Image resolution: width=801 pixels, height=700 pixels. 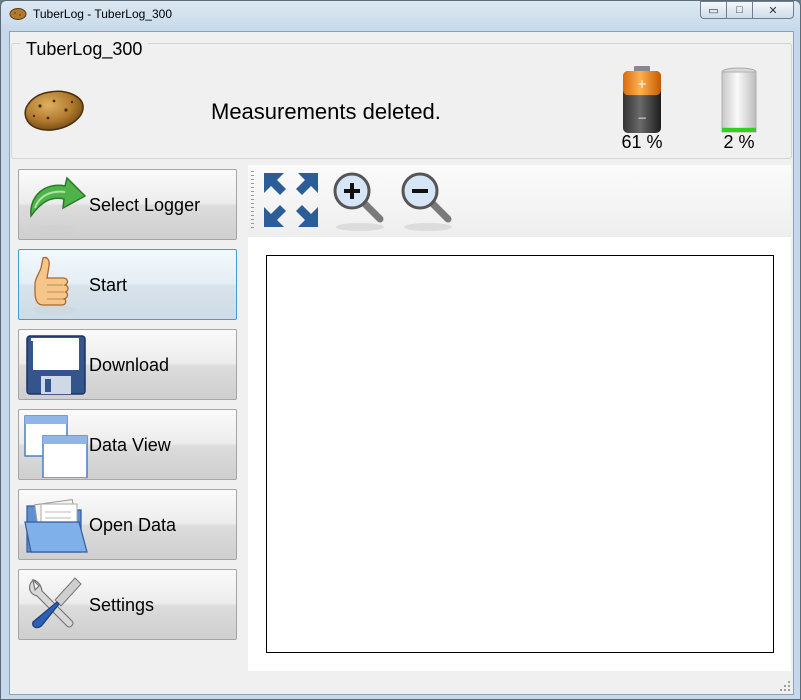 What do you see at coordinates (739, 100) in the screenshot?
I see `device-battery-icon` at bounding box center [739, 100].